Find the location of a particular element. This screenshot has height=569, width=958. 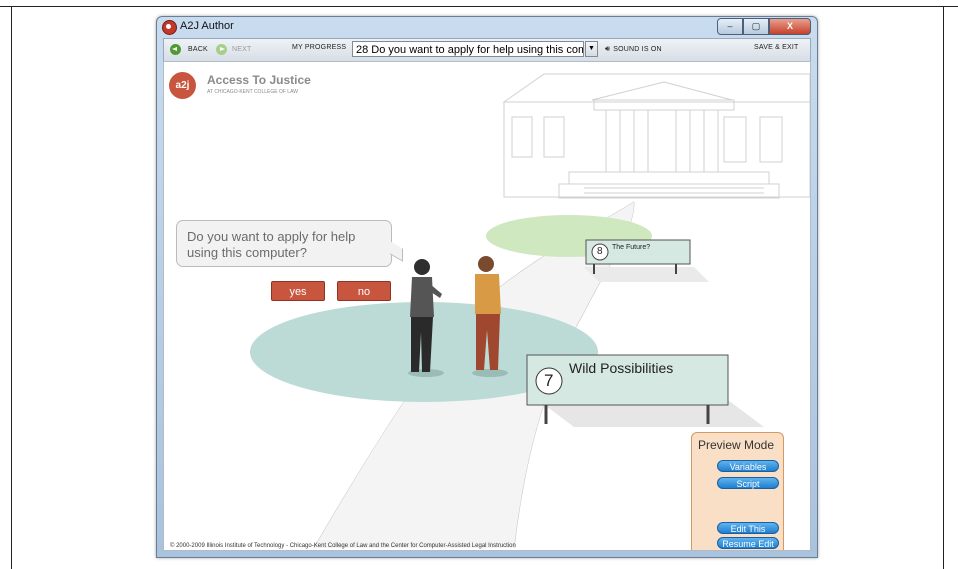

preview-mode-title: Preview Mode is located at coordinates (736, 445).